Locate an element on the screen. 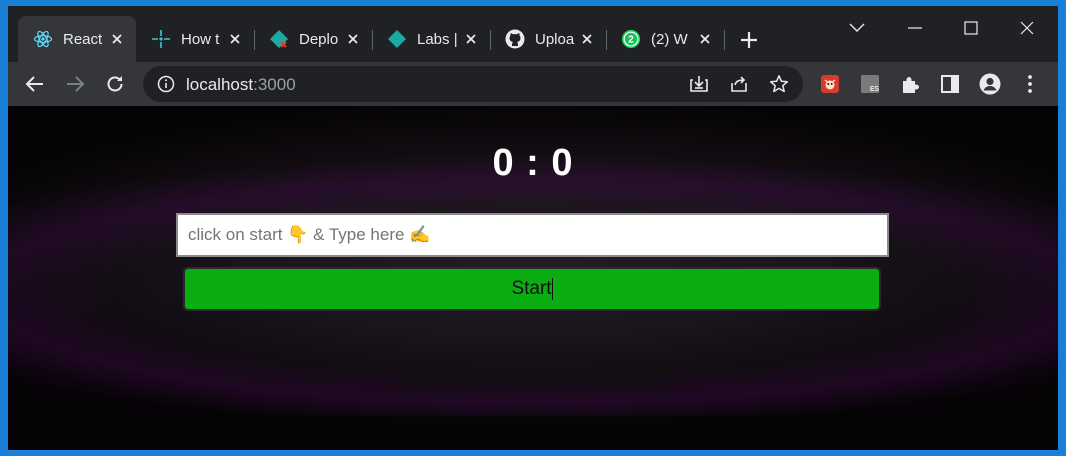  share-button is located at coordinates (739, 84).